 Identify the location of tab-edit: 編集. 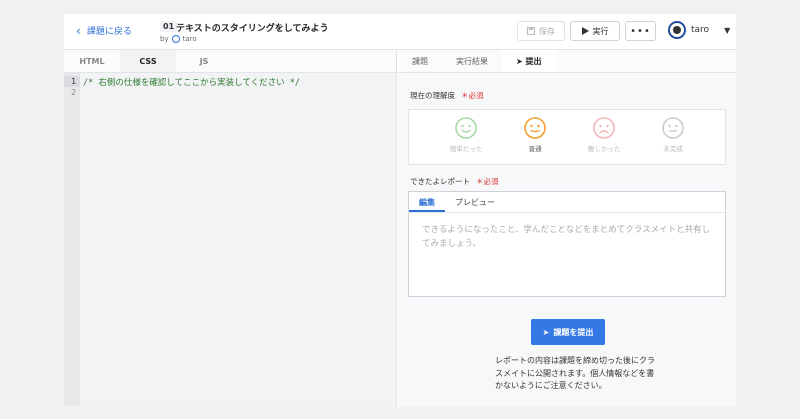
(427, 202).